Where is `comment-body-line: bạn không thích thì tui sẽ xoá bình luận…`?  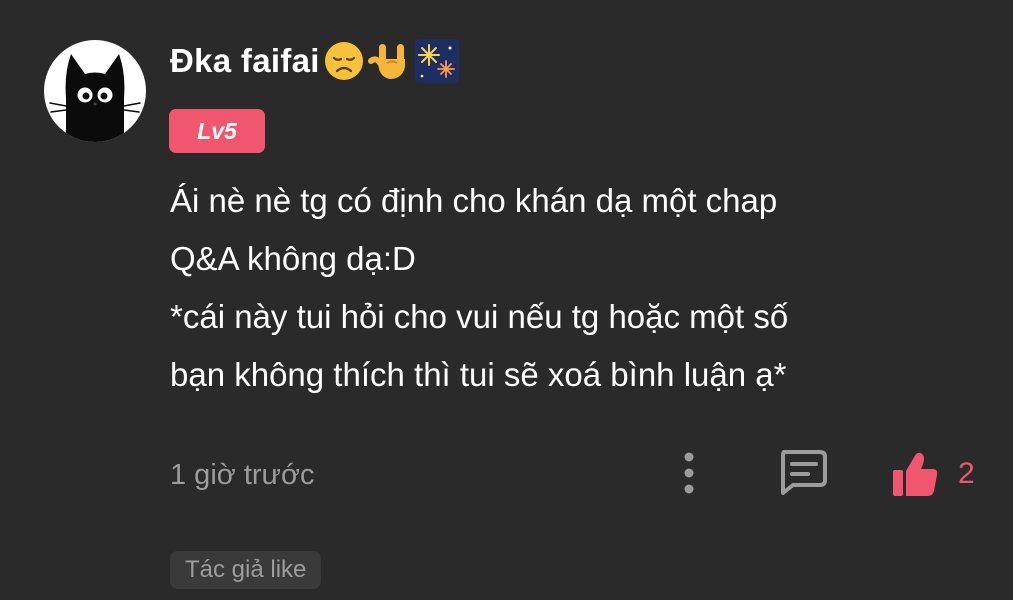 comment-body-line: bạn không thích thì tui sẽ xoá bình luận… is located at coordinates (478, 374).